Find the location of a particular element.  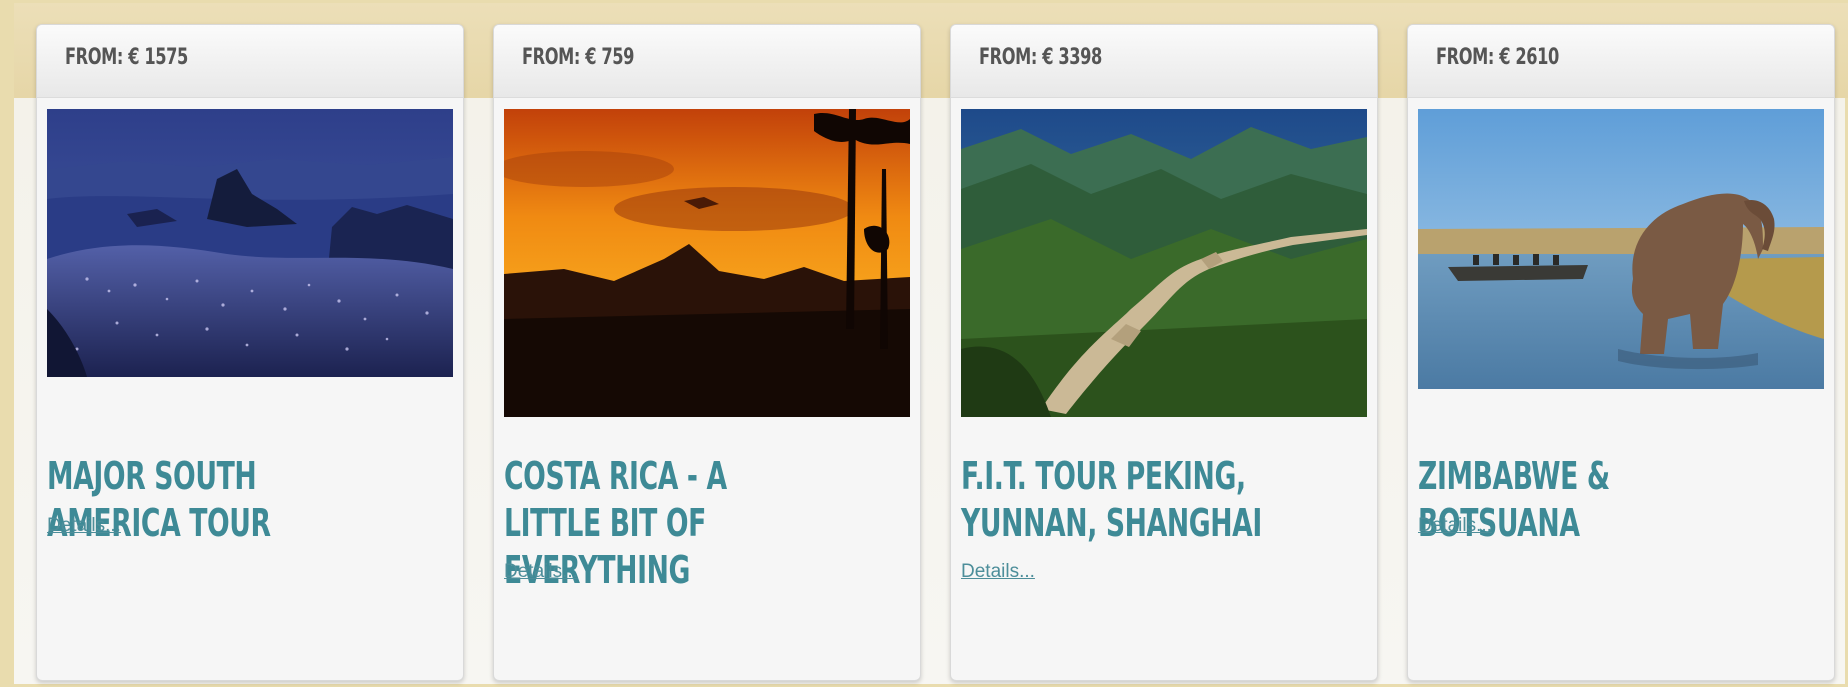

great-wall-photo is located at coordinates (1164, 263).